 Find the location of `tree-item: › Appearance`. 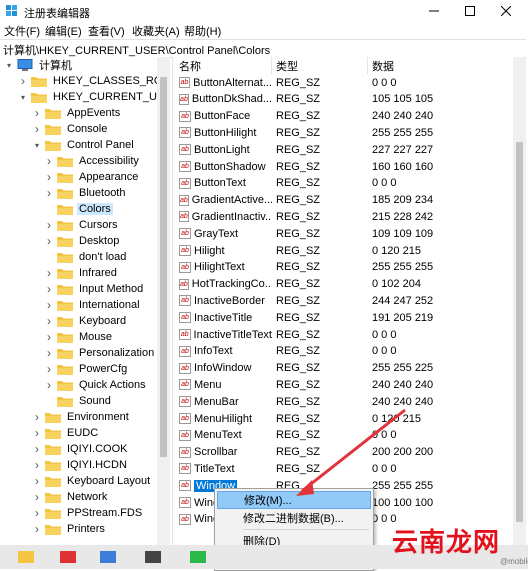

tree-item: › Appearance is located at coordinates (92, 177).